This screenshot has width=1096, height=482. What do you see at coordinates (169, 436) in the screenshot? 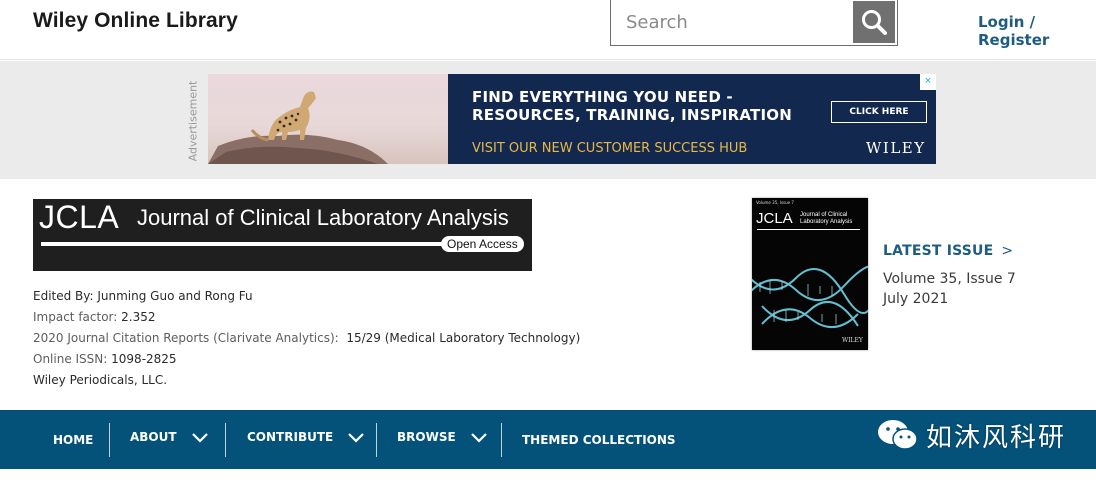
I see `nav-about: ABOUT` at bounding box center [169, 436].